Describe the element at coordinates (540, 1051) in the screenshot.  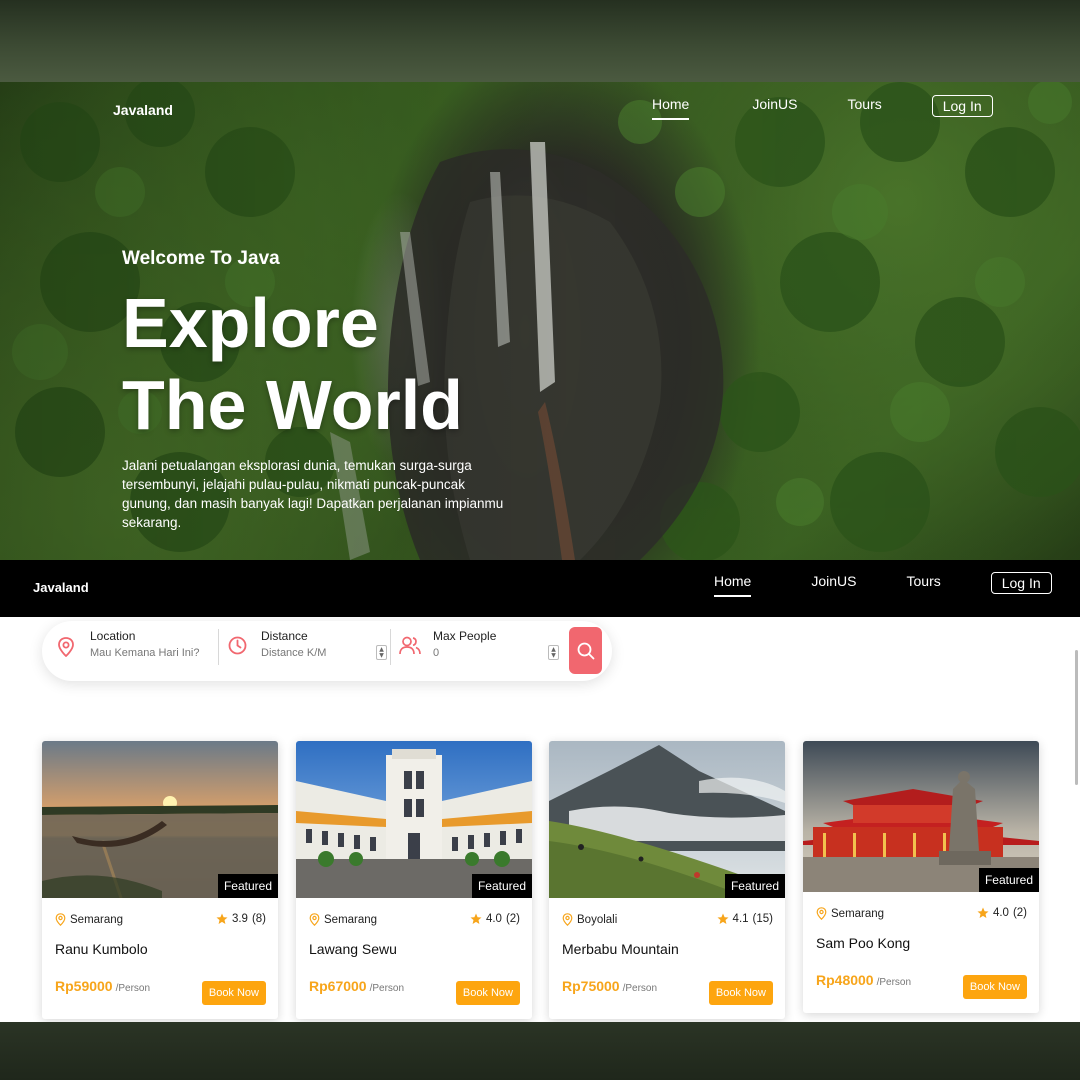
I see `blurred-frame-bottom` at that location.